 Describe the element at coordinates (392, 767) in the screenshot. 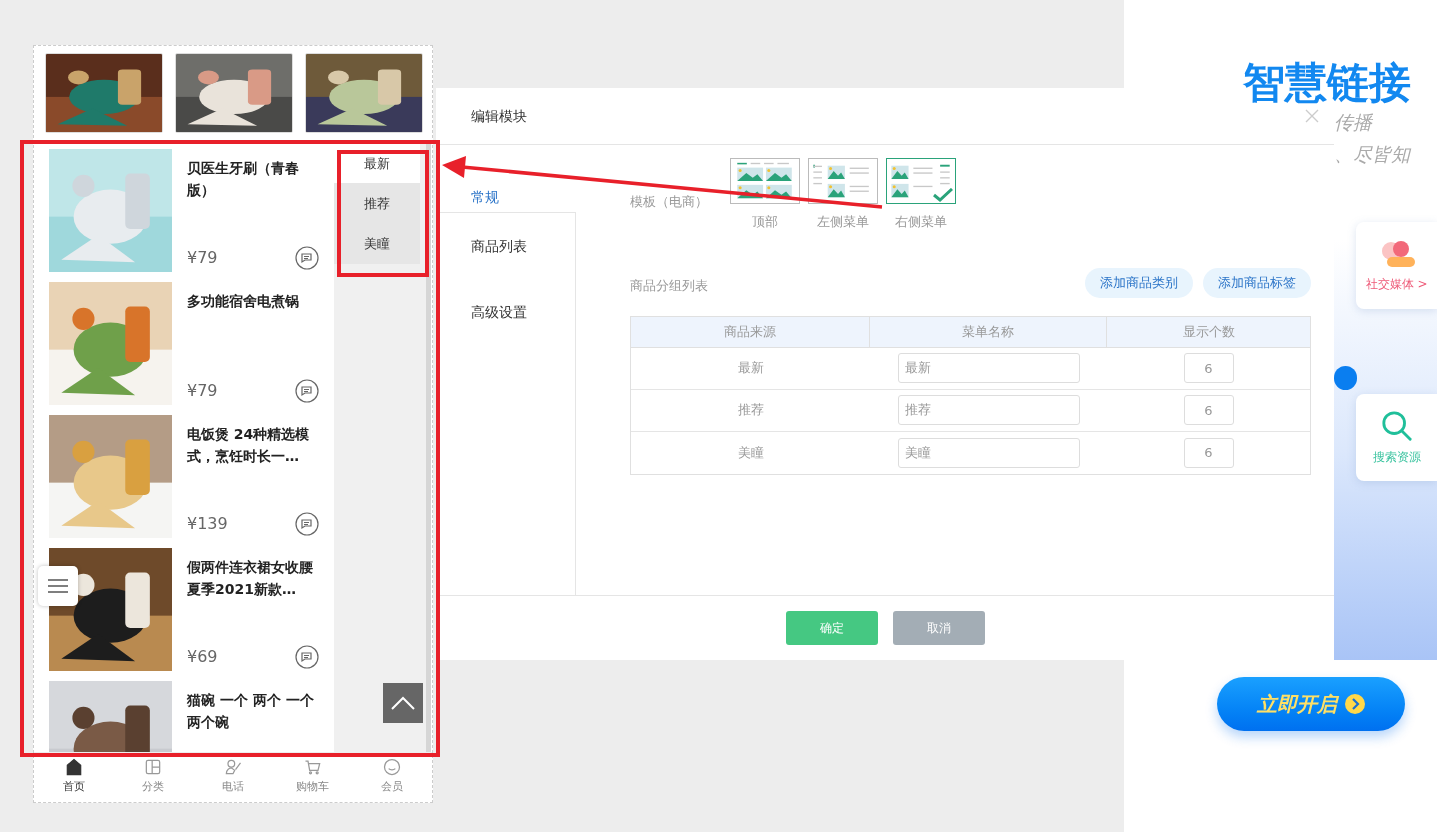

I see `smiley-icon` at that location.